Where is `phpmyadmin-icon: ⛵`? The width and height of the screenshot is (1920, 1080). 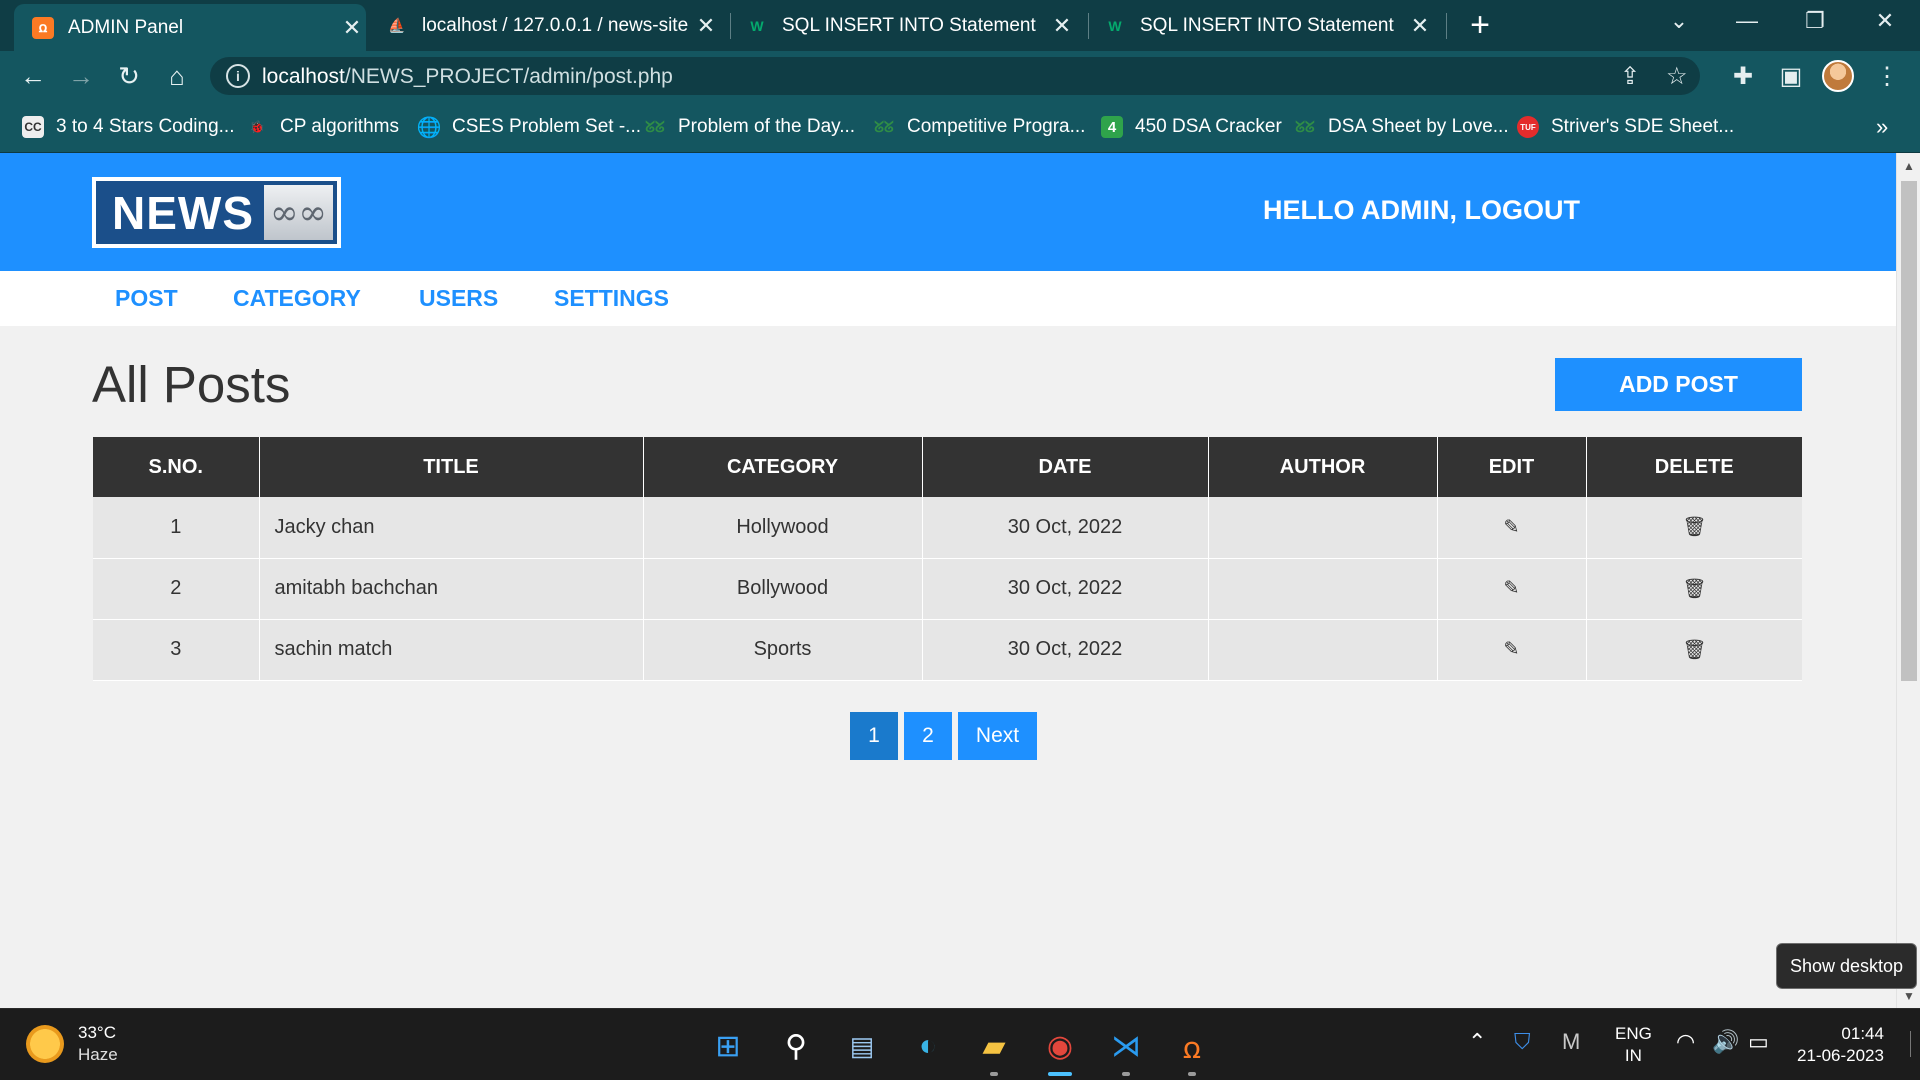
phpmyadmin-icon: ⛵ is located at coordinates (397, 25).